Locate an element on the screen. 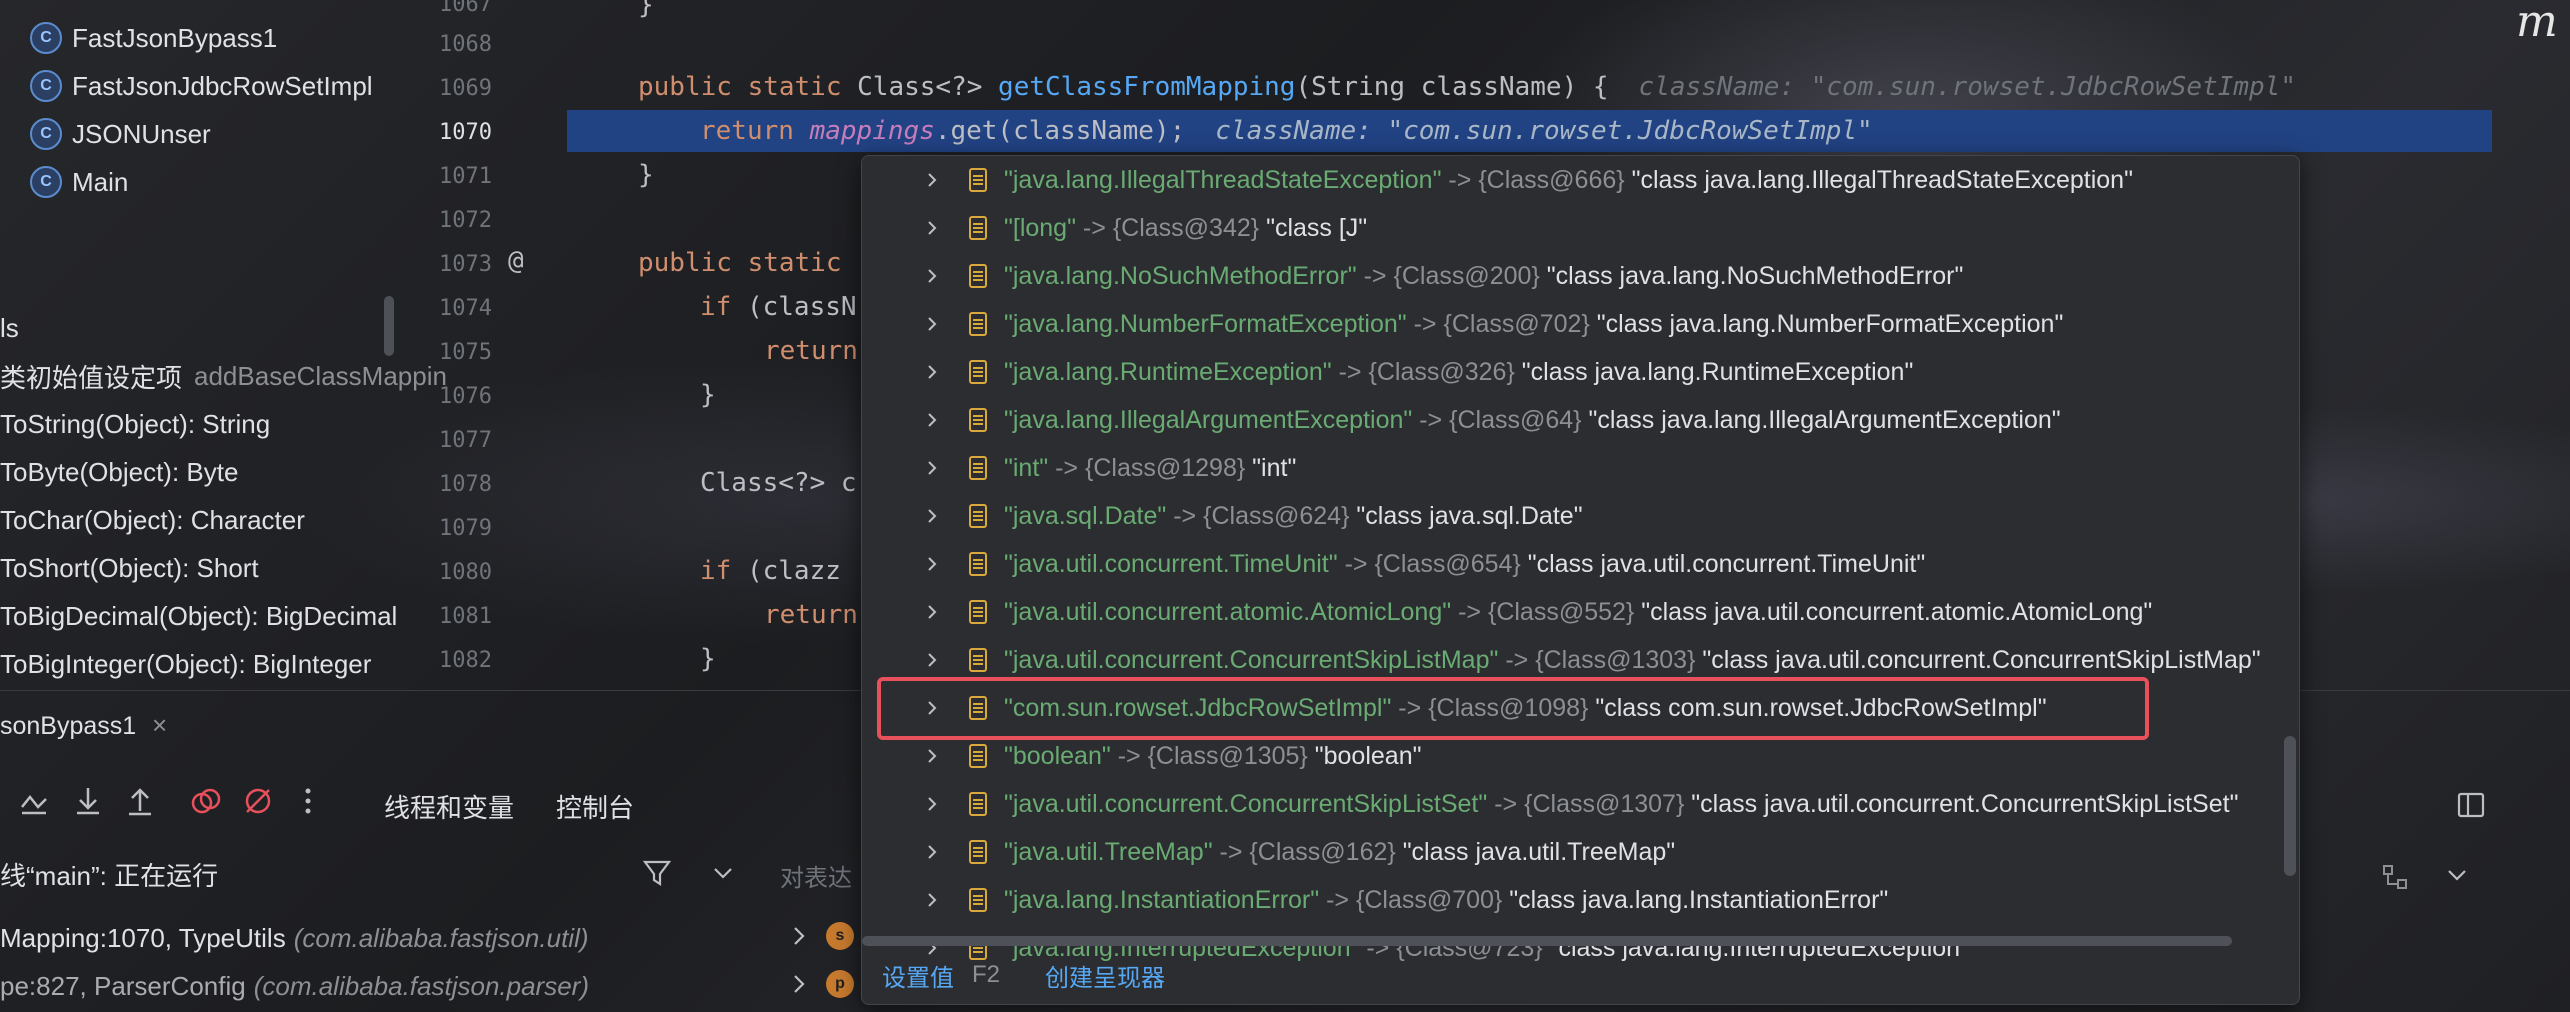  structure-item: ls is located at coordinates (9, 328).